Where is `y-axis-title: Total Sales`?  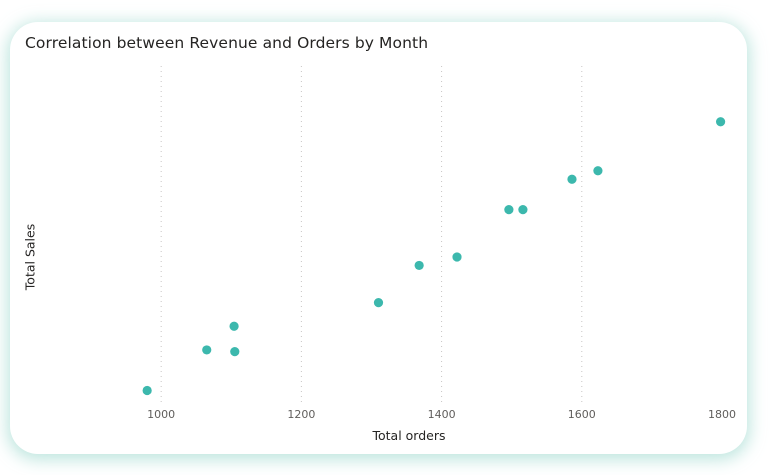
y-axis-title: Total Sales is located at coordinates (30, 257).